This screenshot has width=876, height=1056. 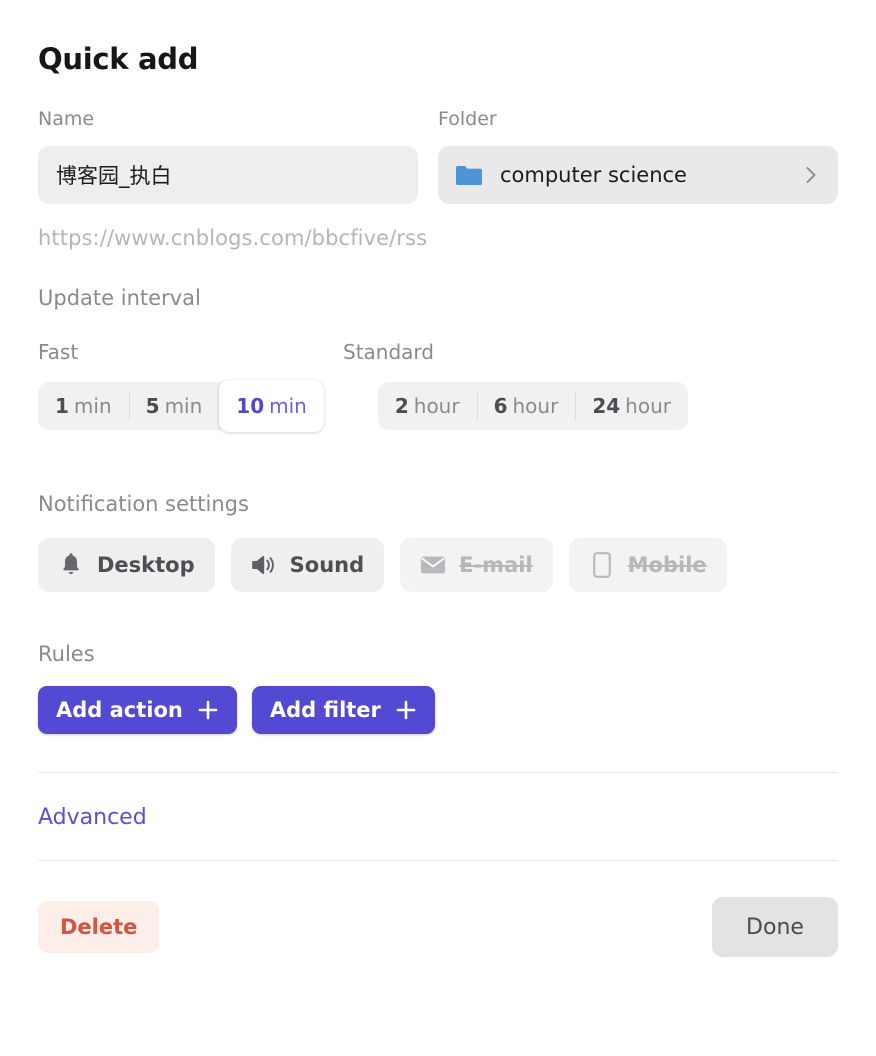 I want to click on interval-option-24hour: 24 hour, so click(x=631, y=406).